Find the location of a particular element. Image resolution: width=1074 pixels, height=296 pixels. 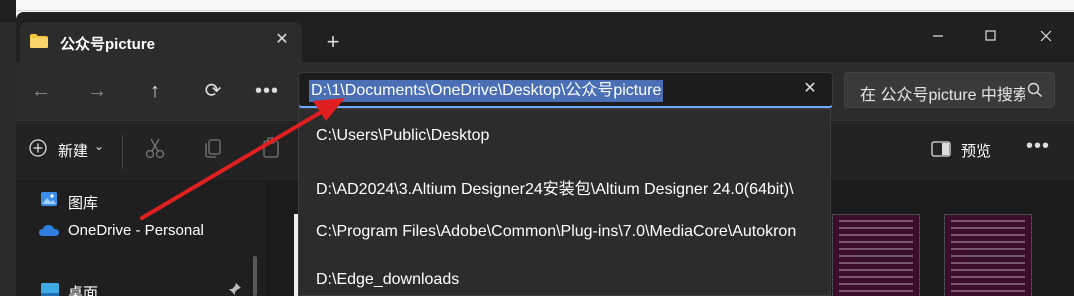

sidebar-item-label: OneDrive - Personal is located at coordinates (136, 230).